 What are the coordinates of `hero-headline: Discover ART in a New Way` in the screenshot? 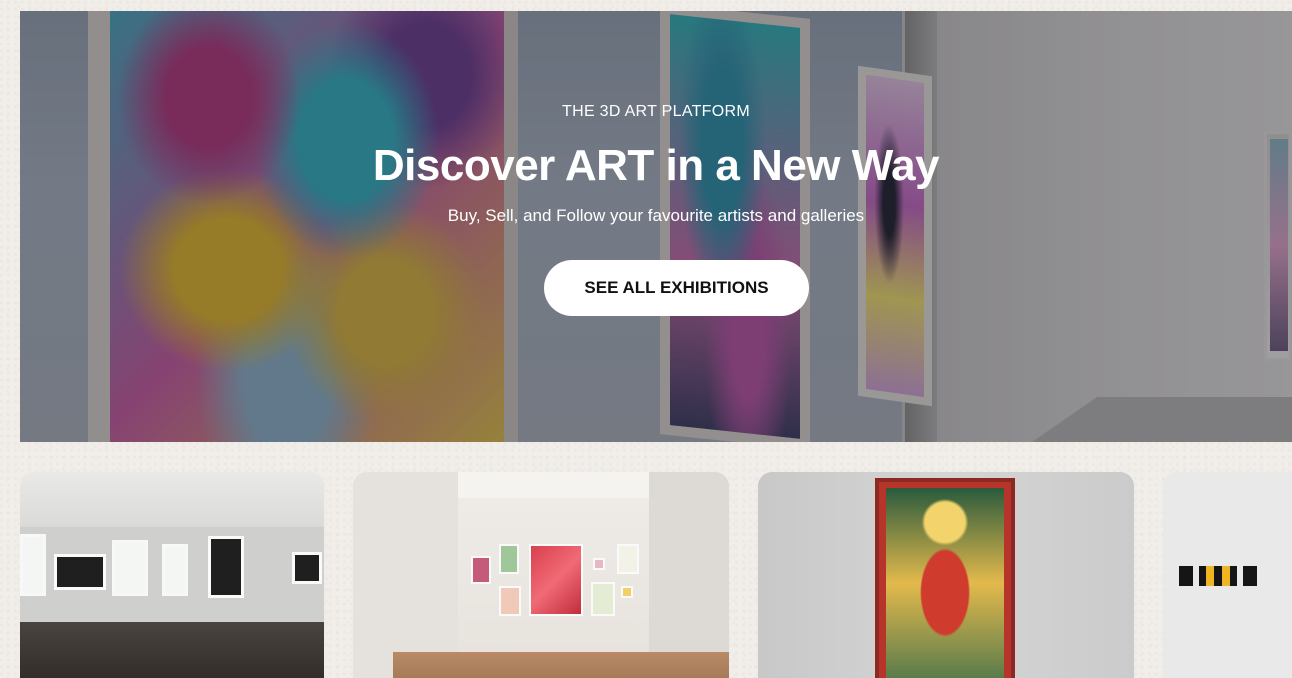 It's located at (656, 165).